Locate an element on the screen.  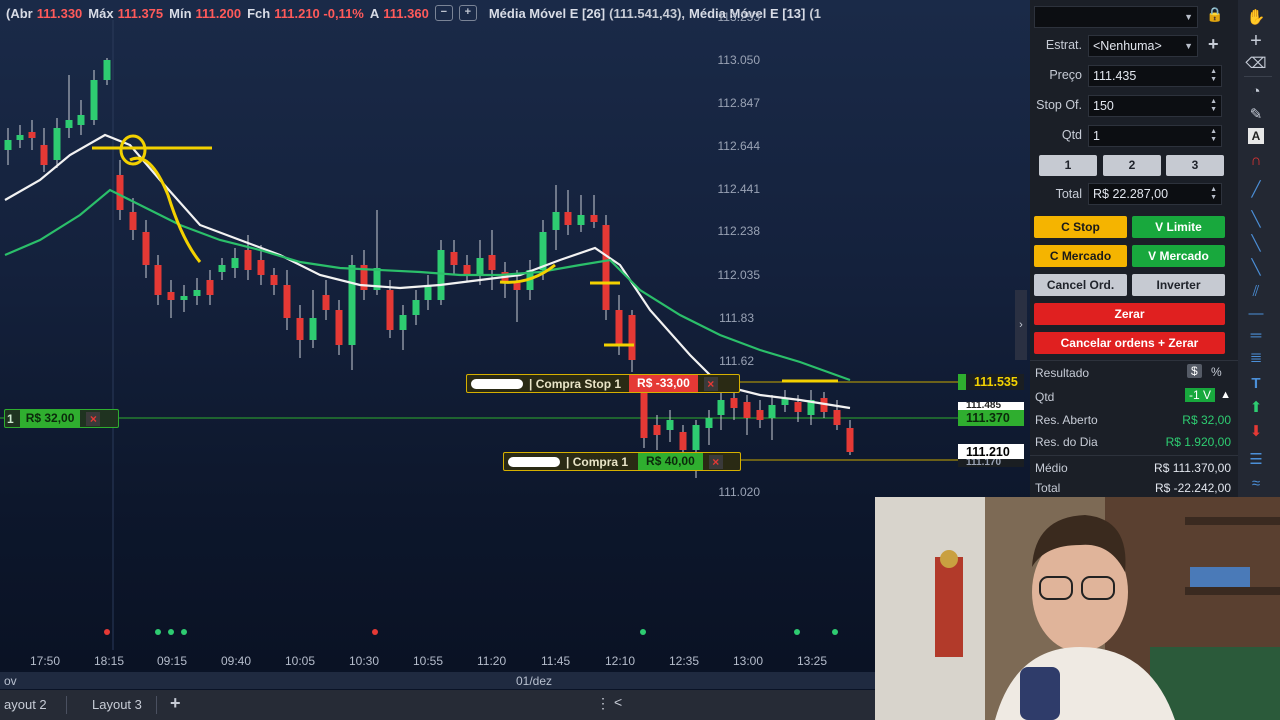
price-value: 111.435 is located at coordinates (1115, 76).